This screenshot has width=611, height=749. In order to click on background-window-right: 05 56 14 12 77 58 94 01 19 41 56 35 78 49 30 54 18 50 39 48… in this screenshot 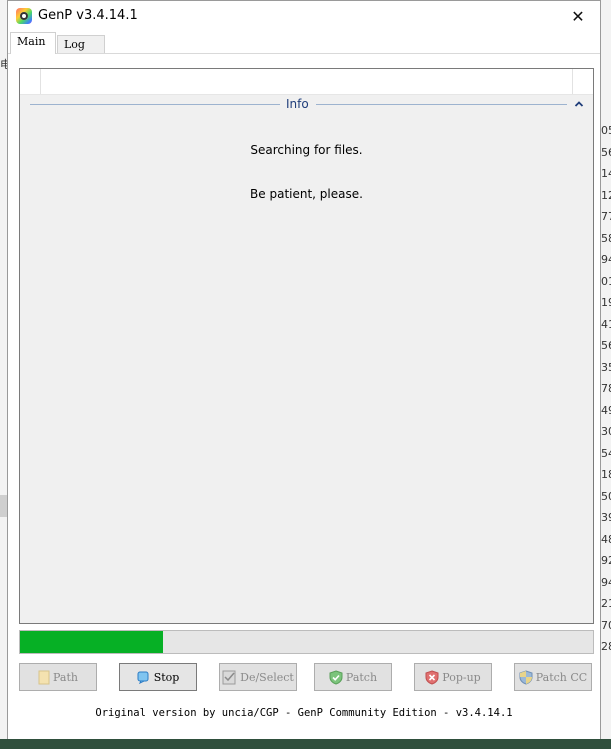, I will do `click(605, 374)`.